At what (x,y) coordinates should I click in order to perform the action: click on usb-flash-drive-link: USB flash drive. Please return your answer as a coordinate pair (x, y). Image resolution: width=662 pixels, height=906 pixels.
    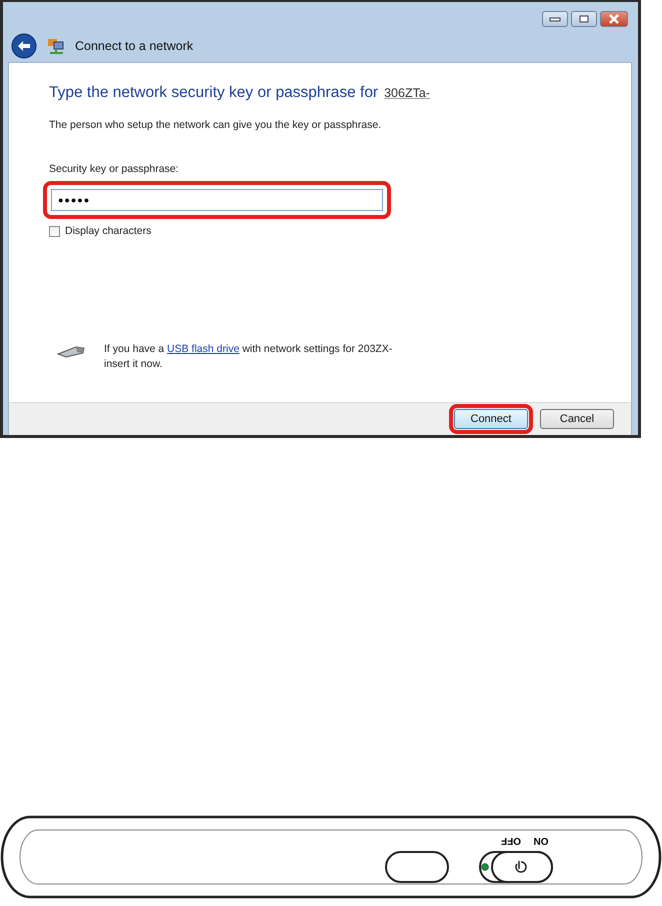
    Looking at the image, I should click on (203, 349).